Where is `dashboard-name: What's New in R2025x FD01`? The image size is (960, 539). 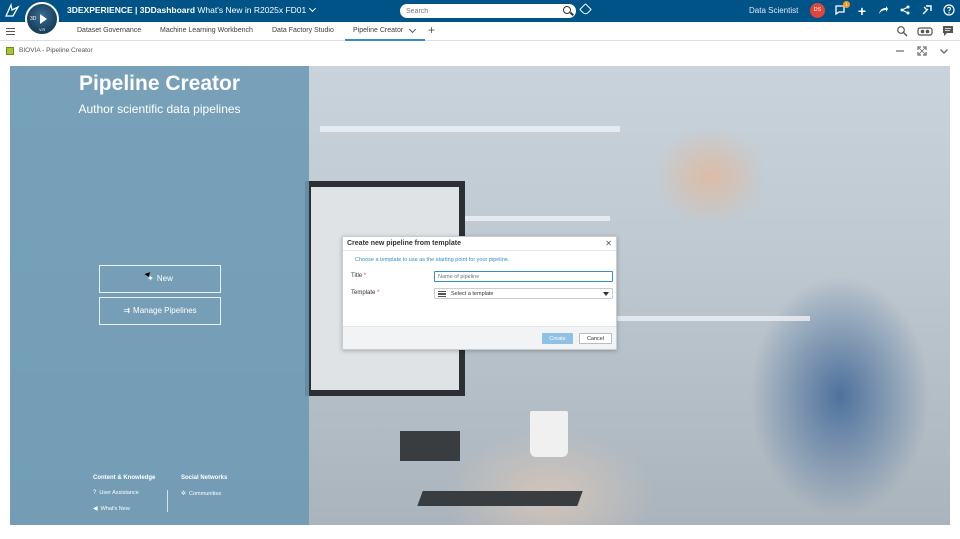
dashboard-name: What's New in R2025x FD01 is located at coordinates (252, 10).